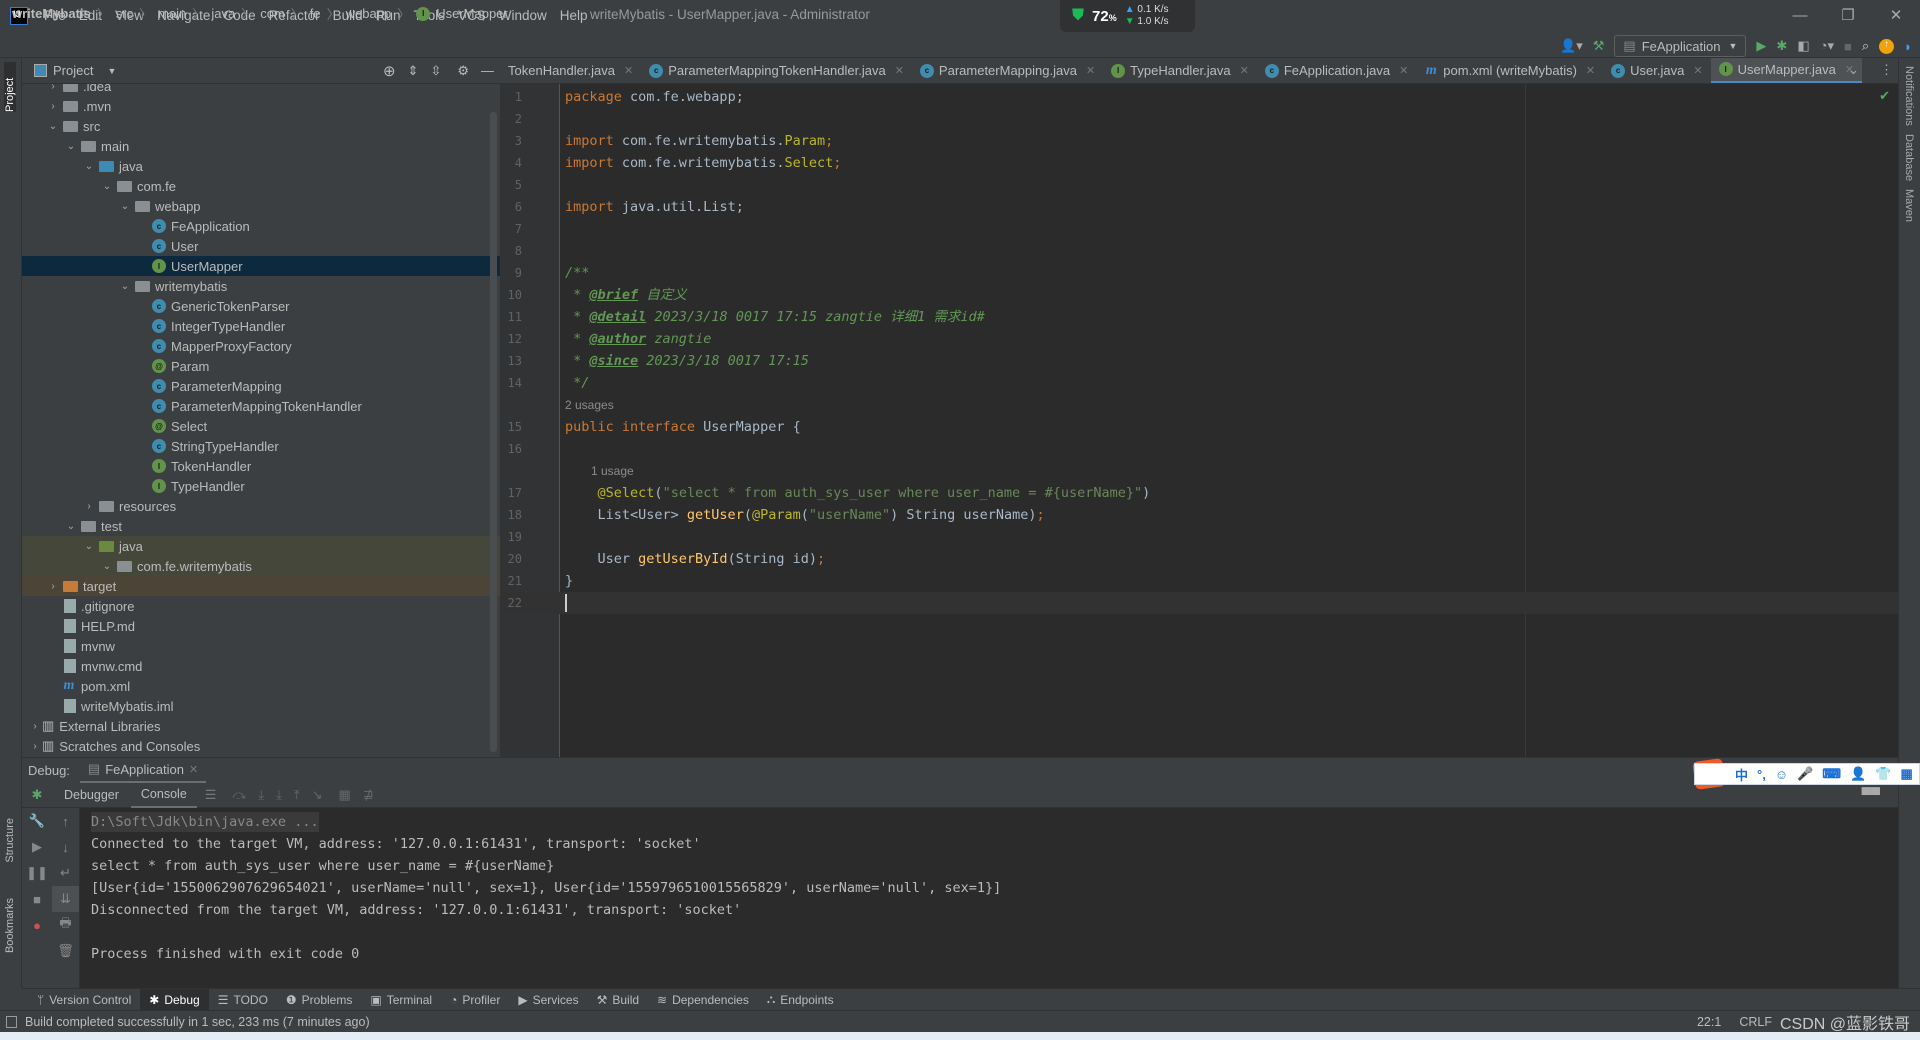 This screenshot has height=1040, width=1920. I want to click on tree-item: writeMybatis.iml, so click(261, 706).